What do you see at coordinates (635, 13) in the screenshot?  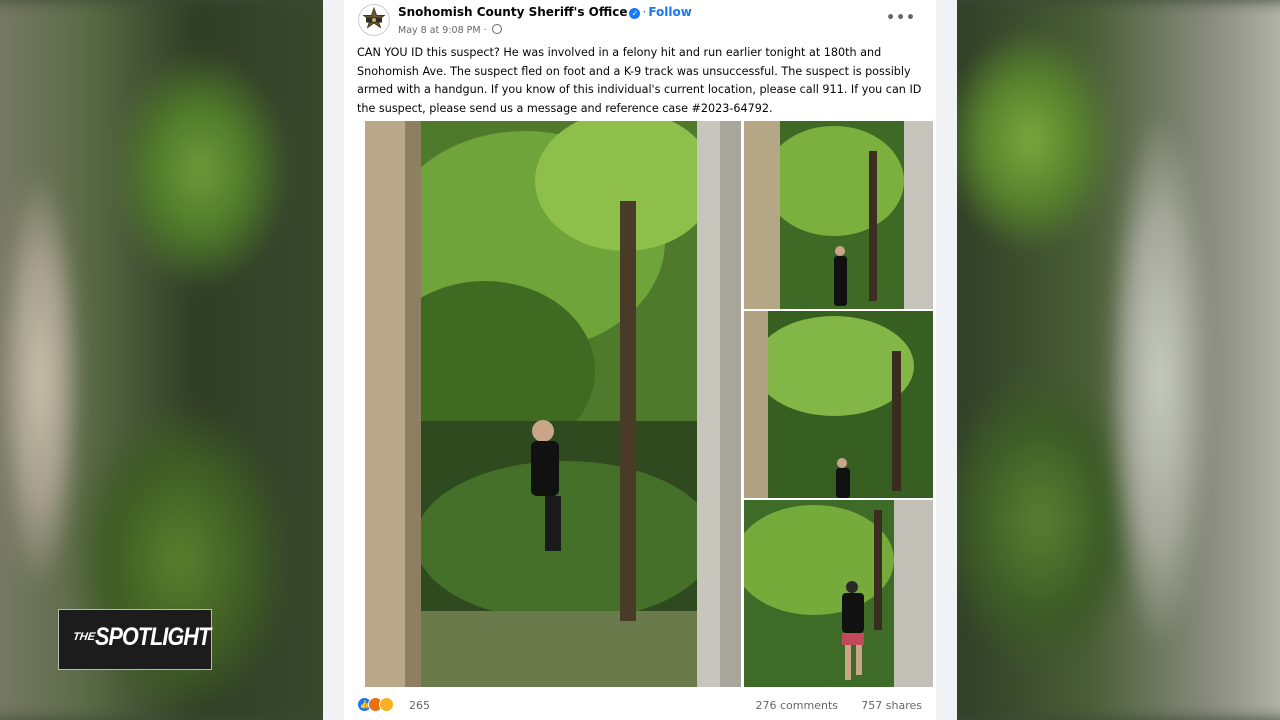 I see `verified-badge-icon: ✓` at bounding box center [635, 13].